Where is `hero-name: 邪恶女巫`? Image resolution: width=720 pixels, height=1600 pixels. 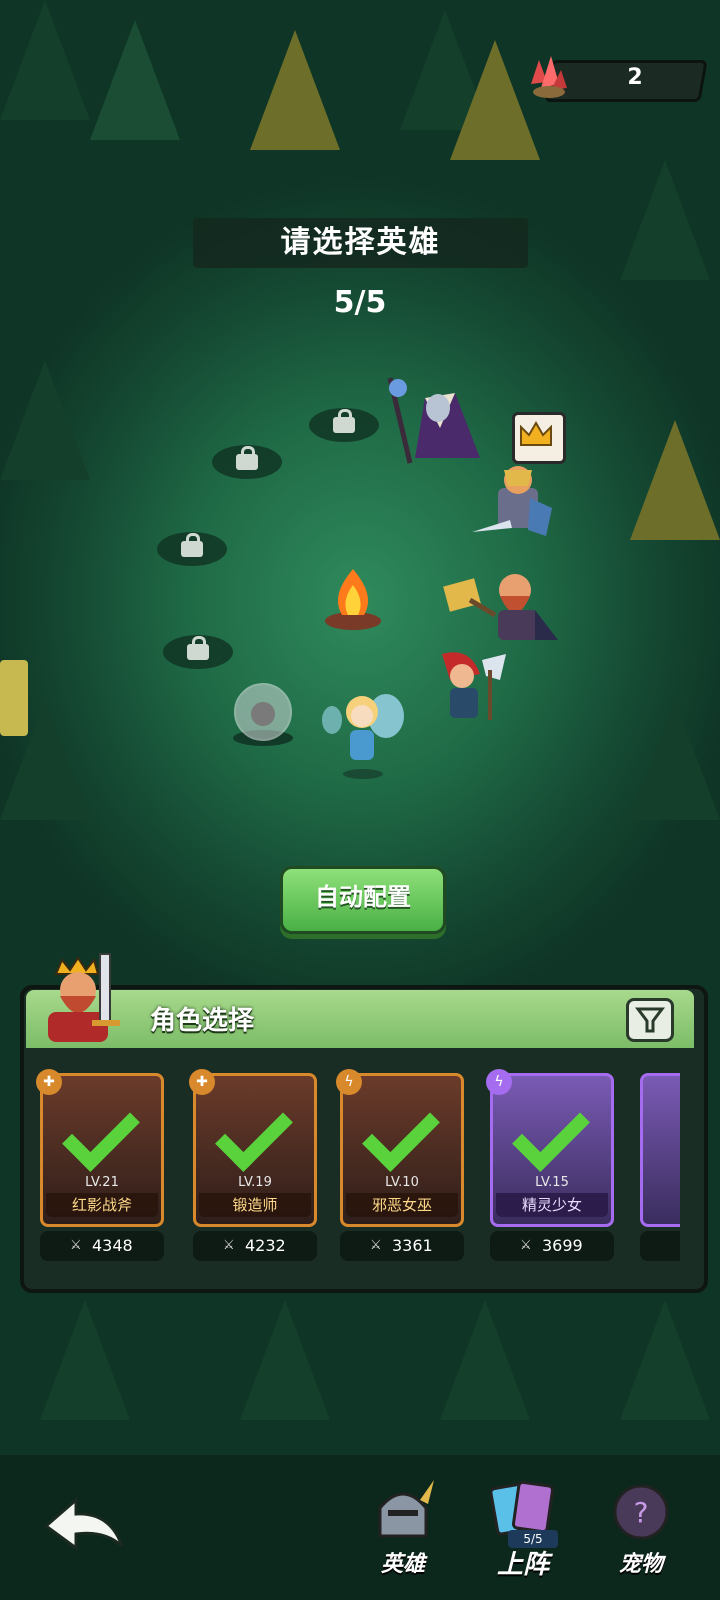
hero-name: 邪恶女巫 is located at coordinates (401, 1205).